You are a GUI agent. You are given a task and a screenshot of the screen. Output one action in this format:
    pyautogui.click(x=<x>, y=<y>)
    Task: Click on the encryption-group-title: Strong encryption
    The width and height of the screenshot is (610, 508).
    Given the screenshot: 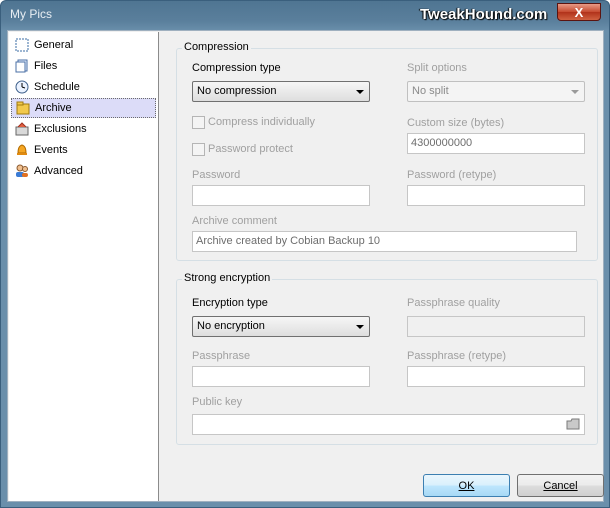 What is the action you would take?
    pyautogui.click(x=227, y=278)
    